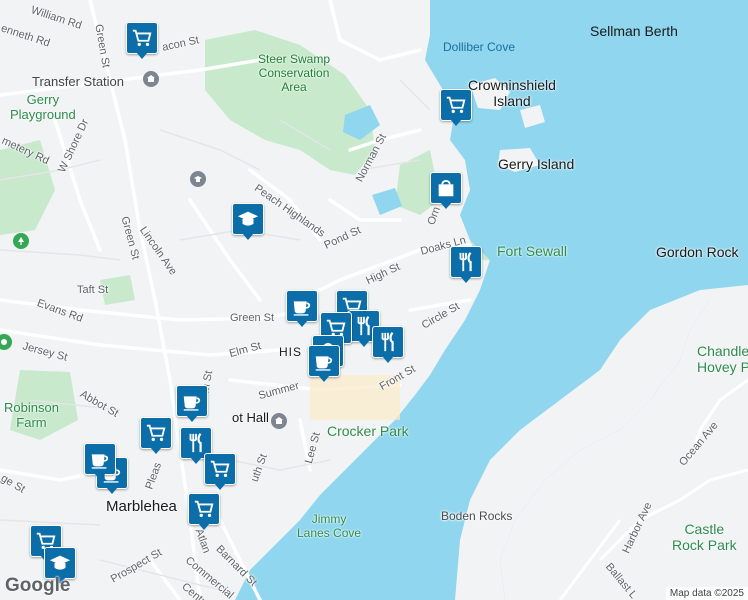  Describe the element at coordinates (446, 188) in the screenshot. I see `shopping-bag-icon` at that location.